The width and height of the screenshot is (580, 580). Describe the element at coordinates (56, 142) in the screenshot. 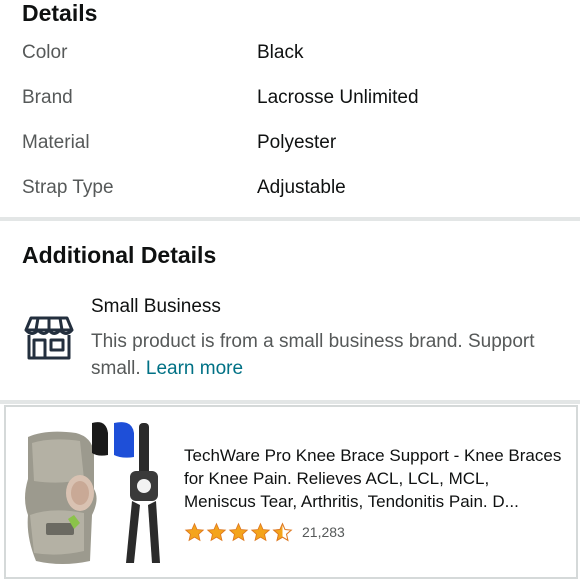

I see `detail-key: Material` at that location.